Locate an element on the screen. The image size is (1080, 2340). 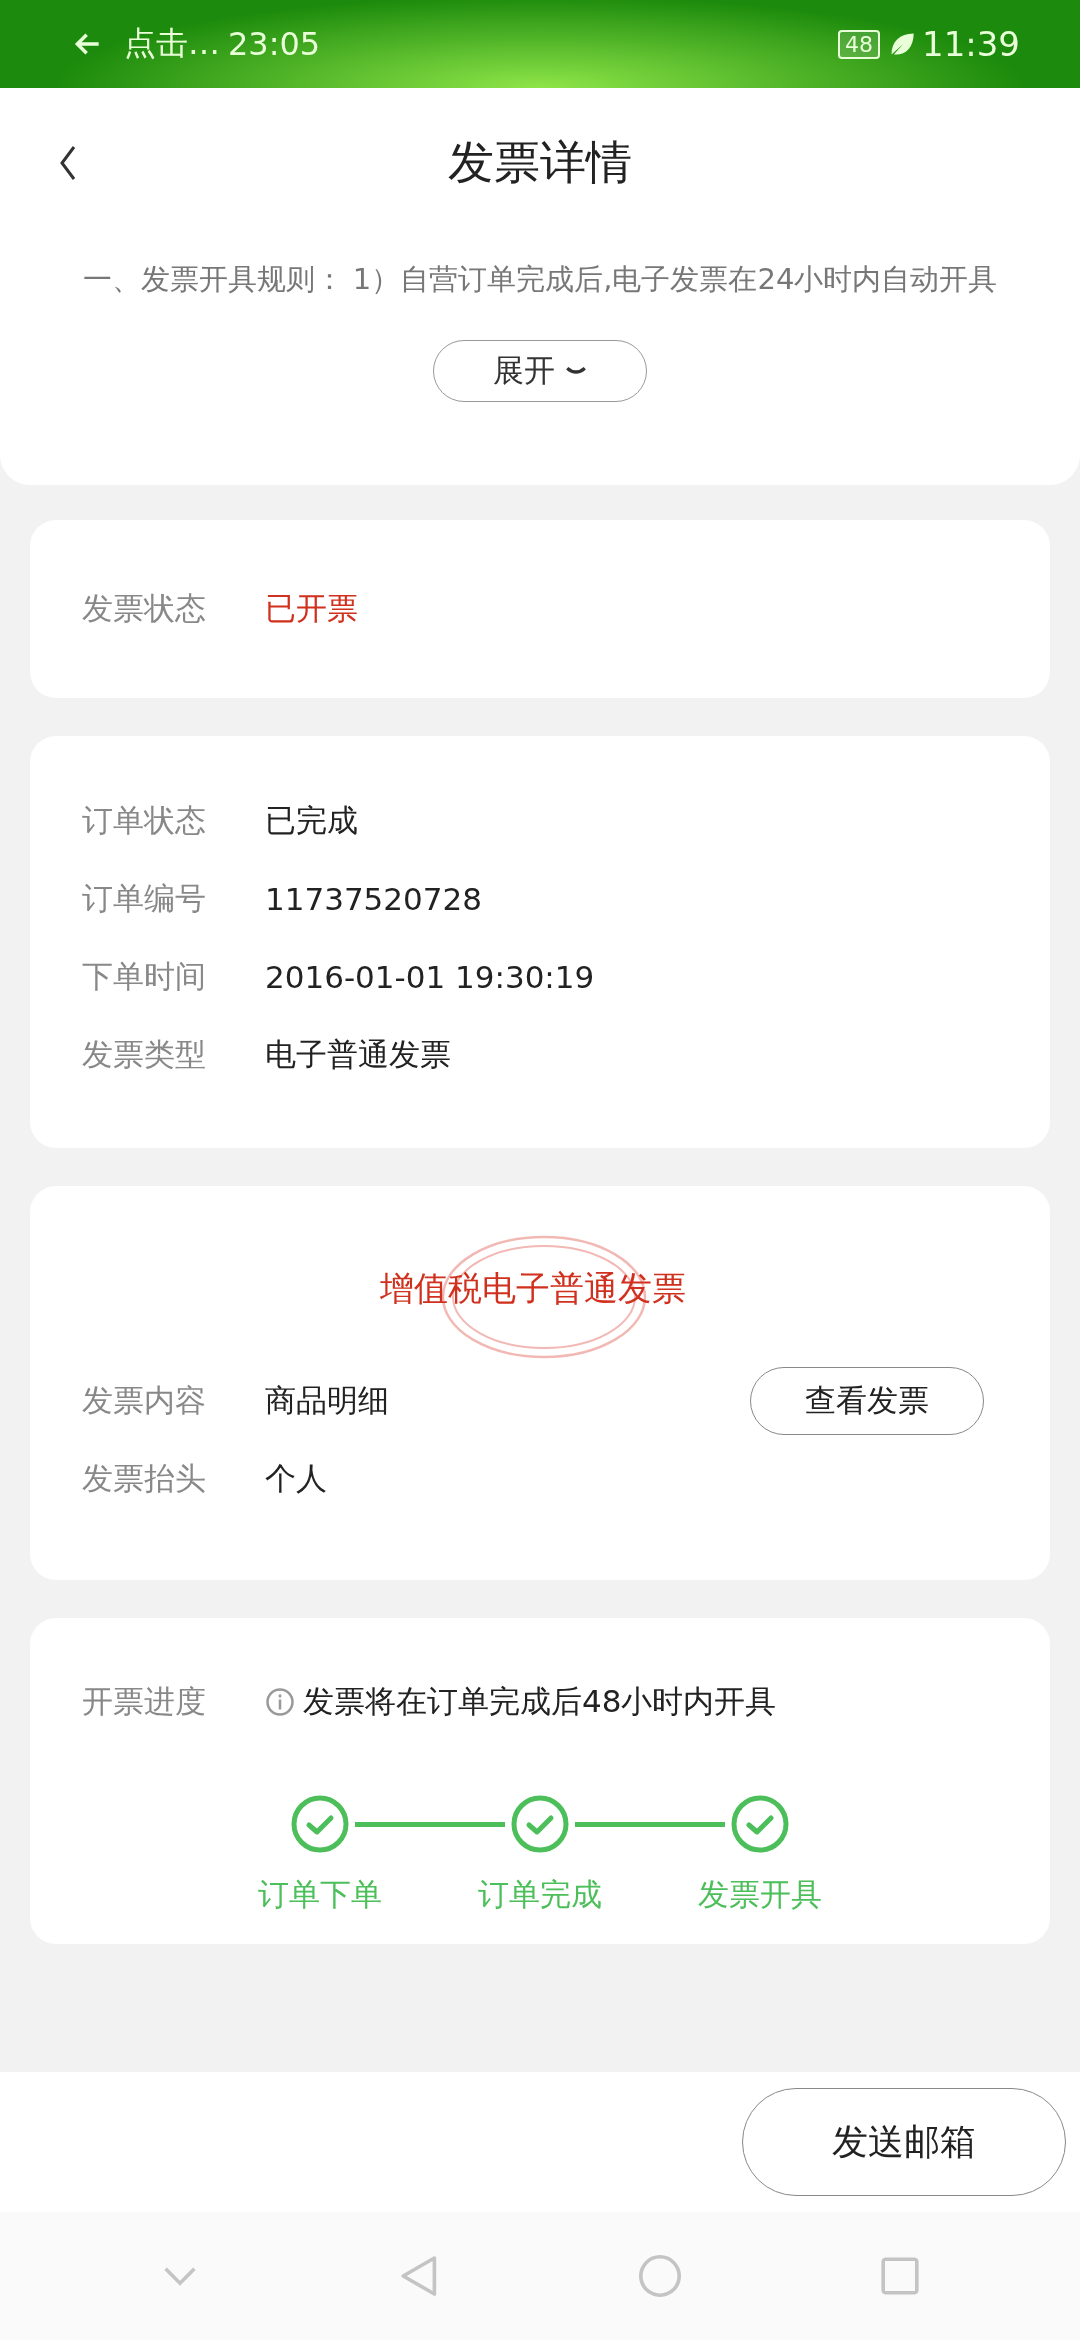
expand-button: 展开 is located at coordinates (540, 371).